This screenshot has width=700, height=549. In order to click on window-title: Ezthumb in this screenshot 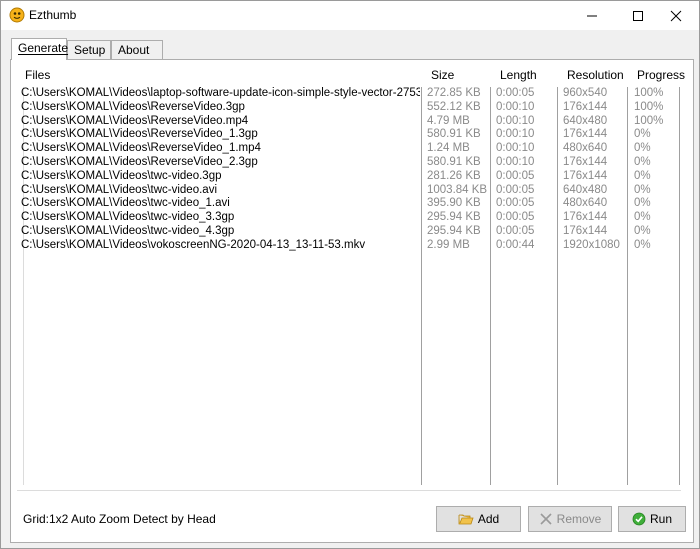, I will do `click(53, 15)`.